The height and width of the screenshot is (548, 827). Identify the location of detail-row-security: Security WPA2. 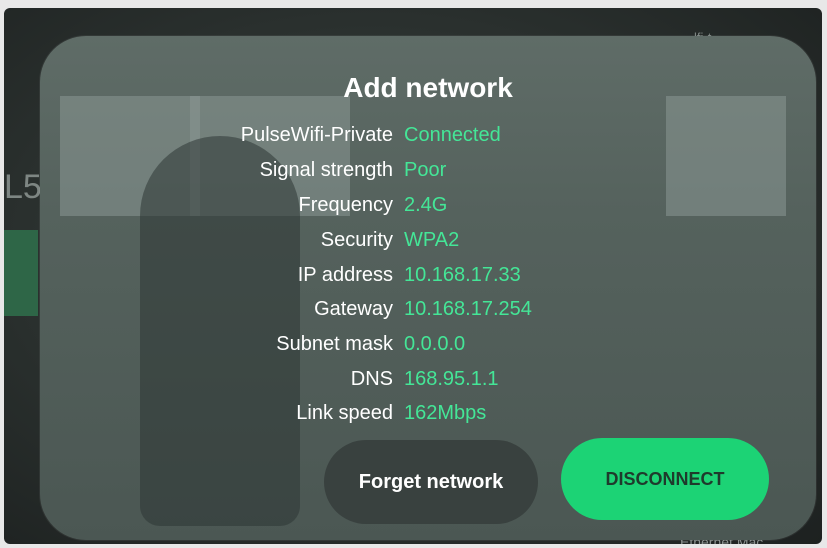
(428, 244).